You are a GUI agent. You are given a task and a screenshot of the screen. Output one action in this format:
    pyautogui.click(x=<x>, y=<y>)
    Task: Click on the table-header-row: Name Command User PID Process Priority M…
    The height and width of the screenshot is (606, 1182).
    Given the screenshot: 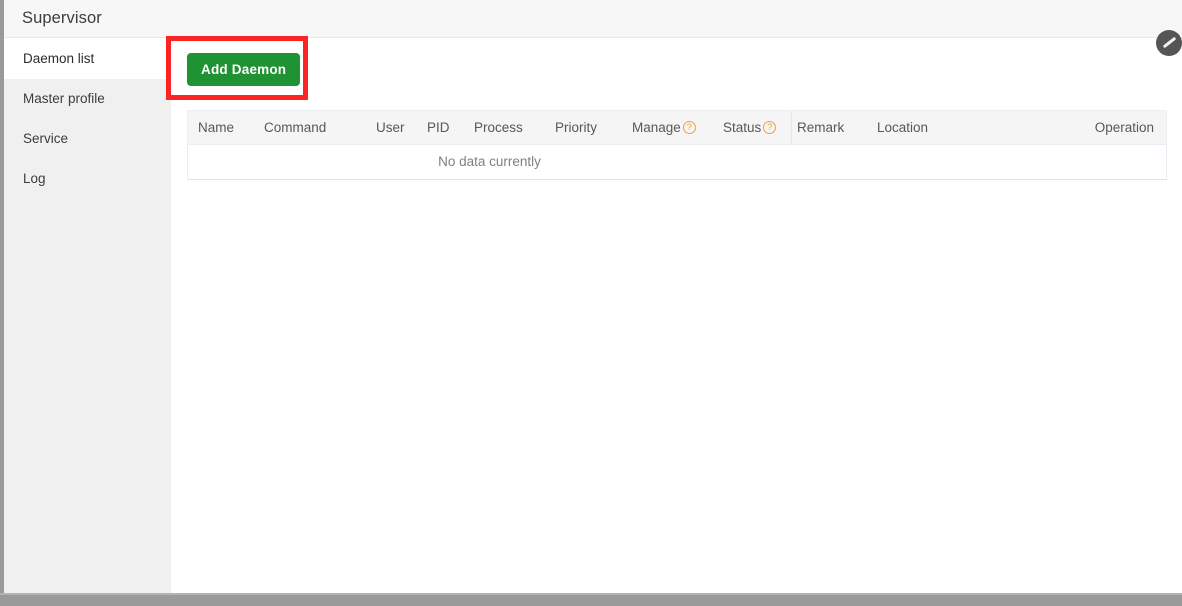 What is the action you would take?
    pyautogui.click(x=677, y=128)
    